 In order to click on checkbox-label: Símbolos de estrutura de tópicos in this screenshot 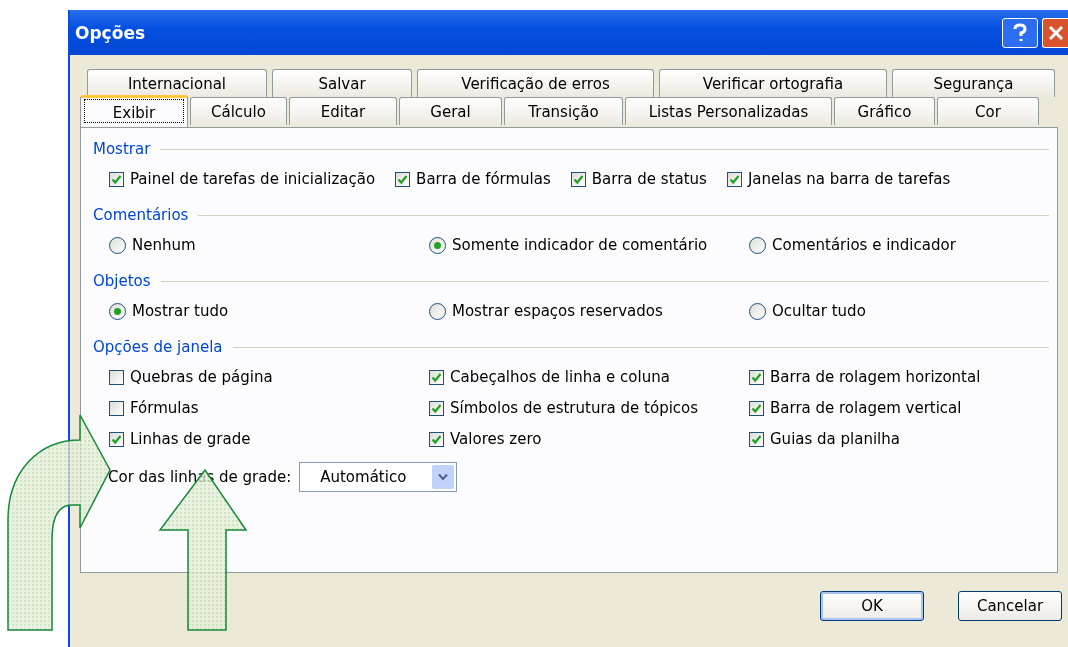, I will do `click(574, 408)`.